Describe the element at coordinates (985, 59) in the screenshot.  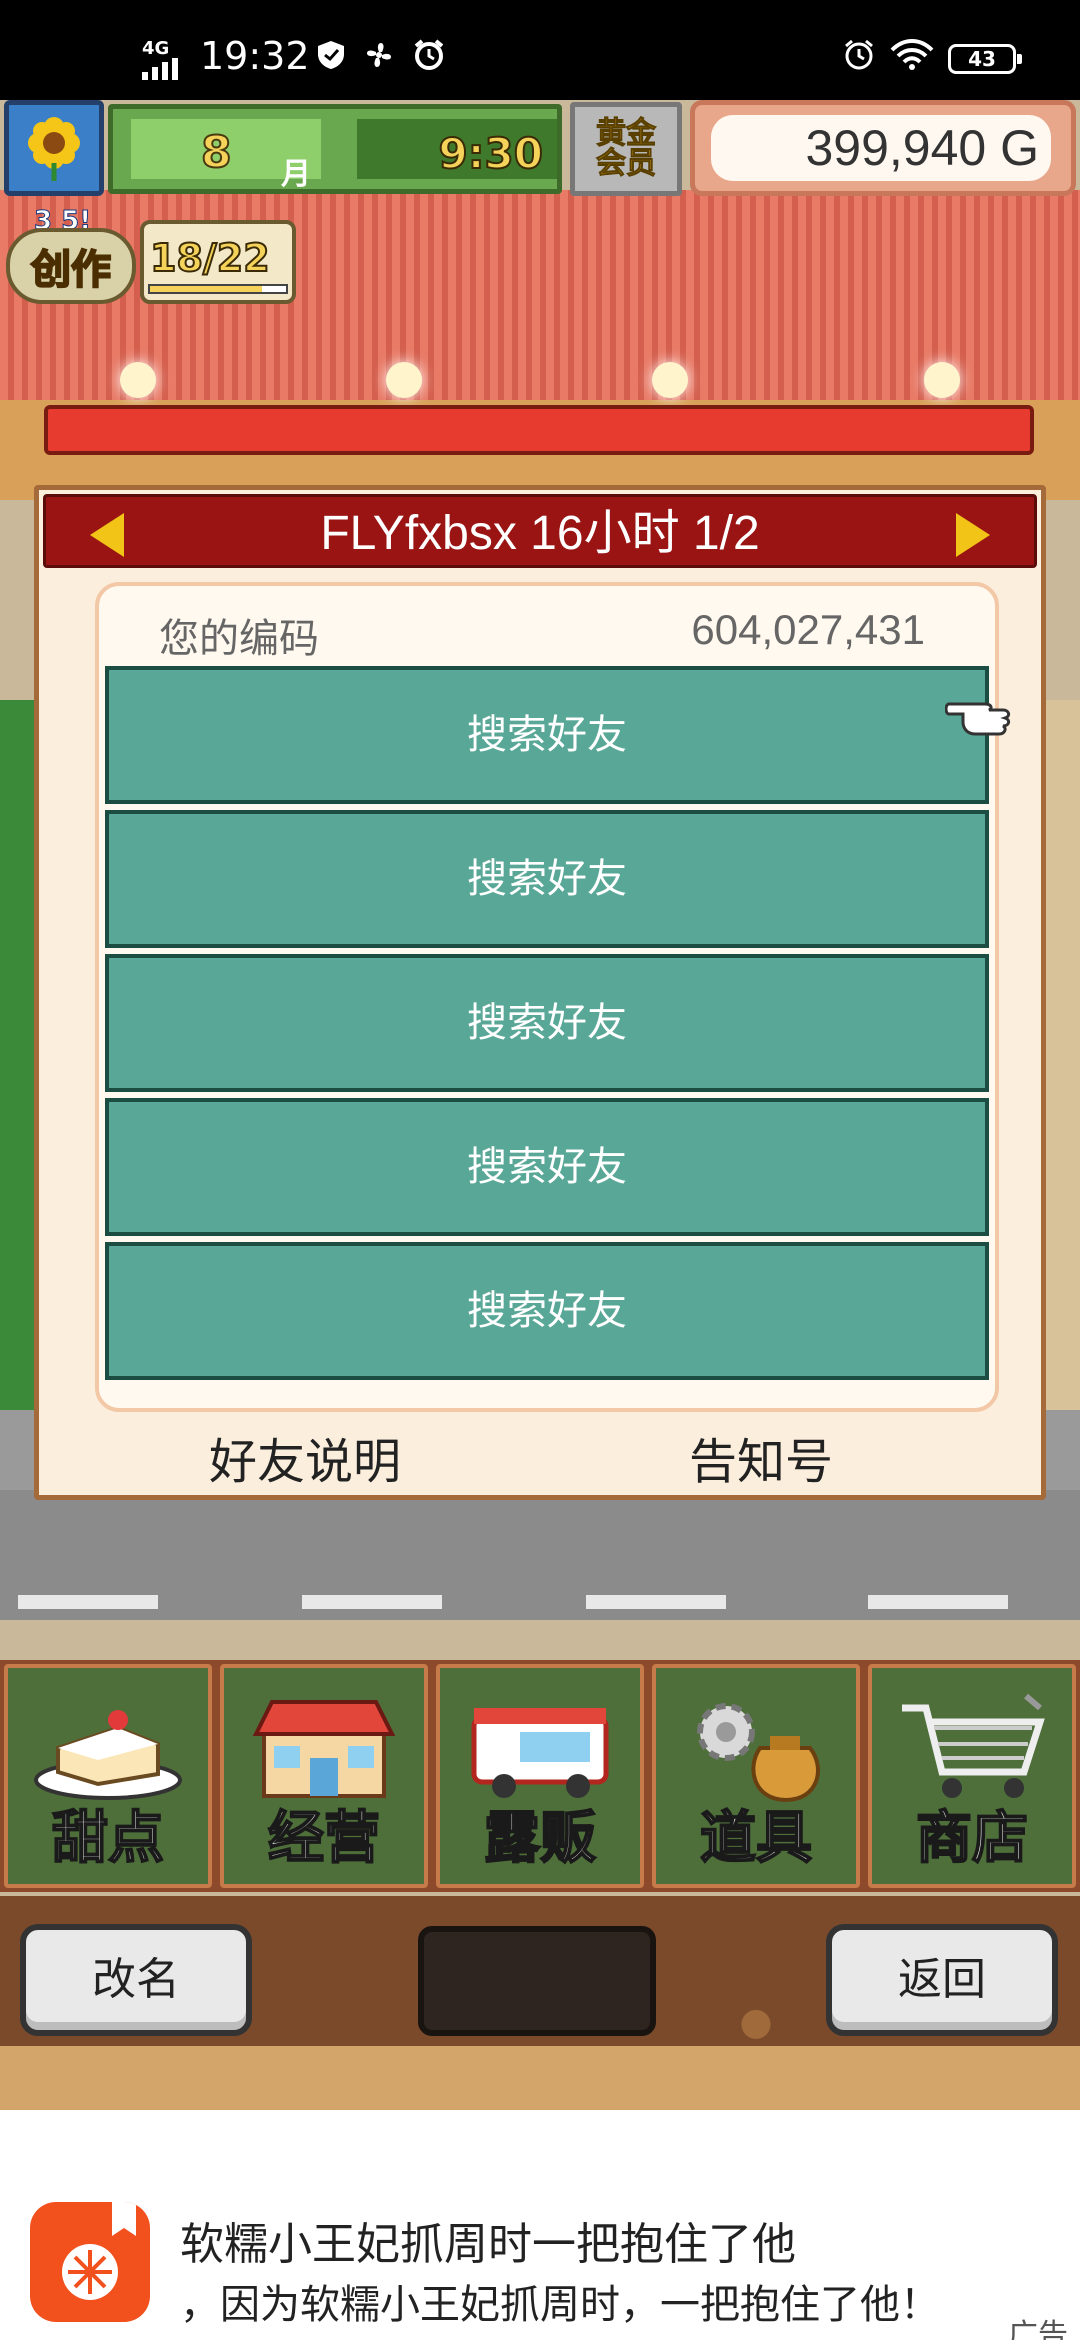
I see `battery-indicator: 43` at that location.